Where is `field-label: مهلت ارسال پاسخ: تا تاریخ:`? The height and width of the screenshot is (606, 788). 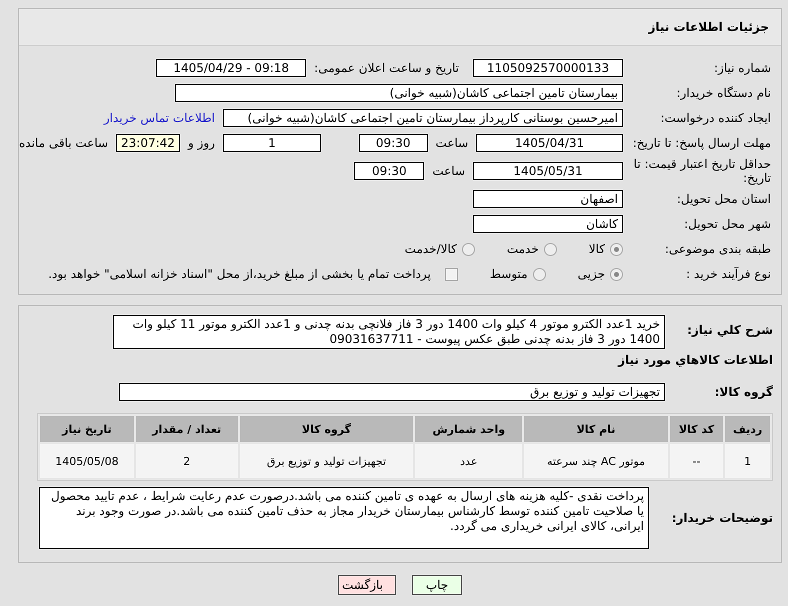
field-label: مهلت ارسال پاسخ: تا تاریخ: is located at coordinates (702, 143).